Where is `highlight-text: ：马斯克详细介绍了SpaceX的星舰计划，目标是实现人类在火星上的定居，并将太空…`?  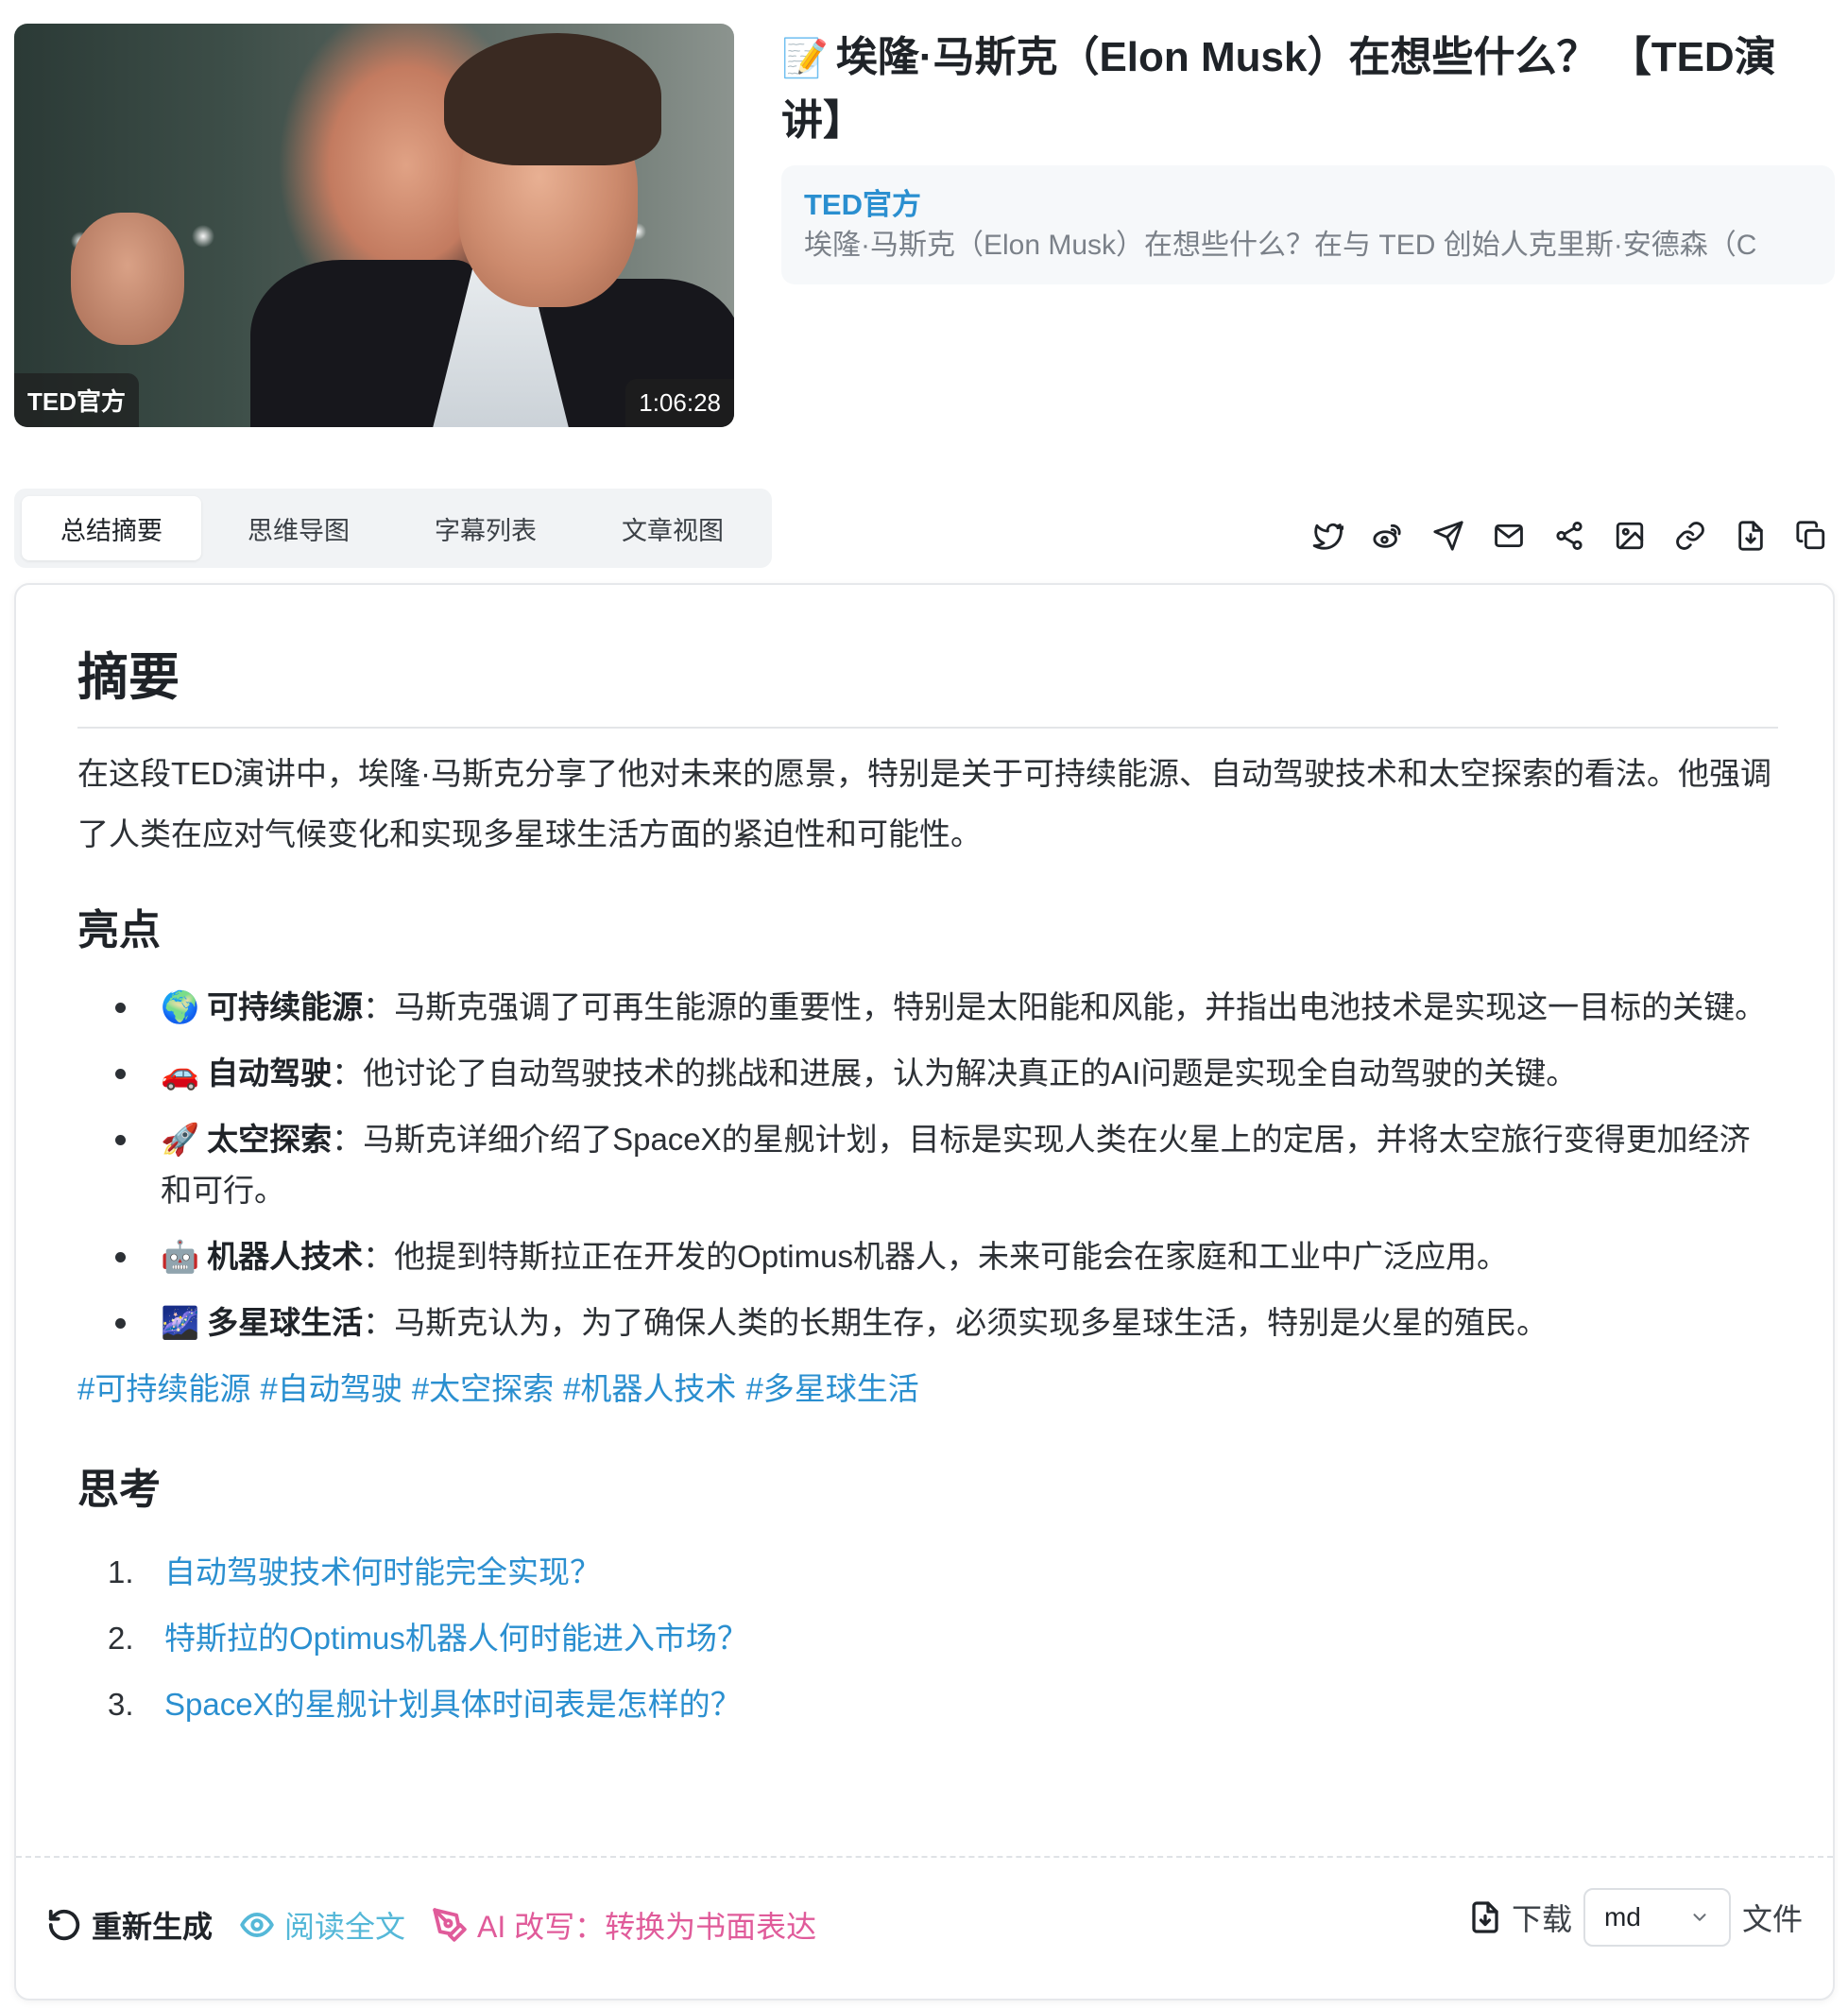 highlight-text: ：马斯克详细介绍了SpaceX的星舰计划，目标是实现人类在火星上的定居，并将太空… is located at coordinates (956, 1165).